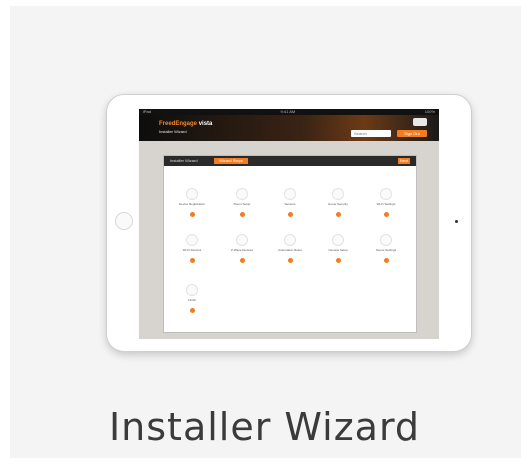  I want to click on step-label: Device Registration, so click(191, 204).